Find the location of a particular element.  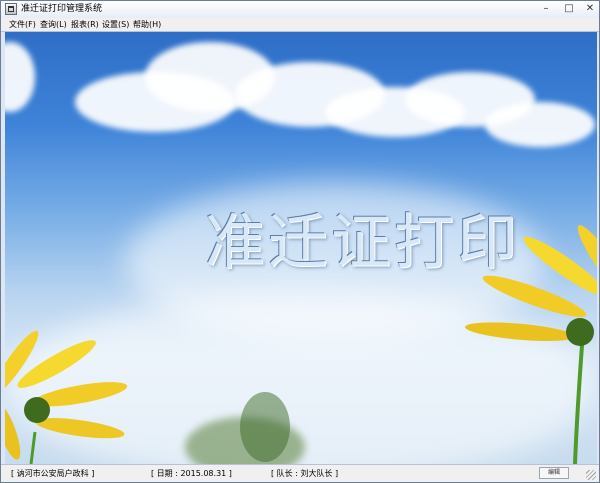

title-bar: 准迁证打印管理系统 – □ ✕ is located at coordinates (300, 10).